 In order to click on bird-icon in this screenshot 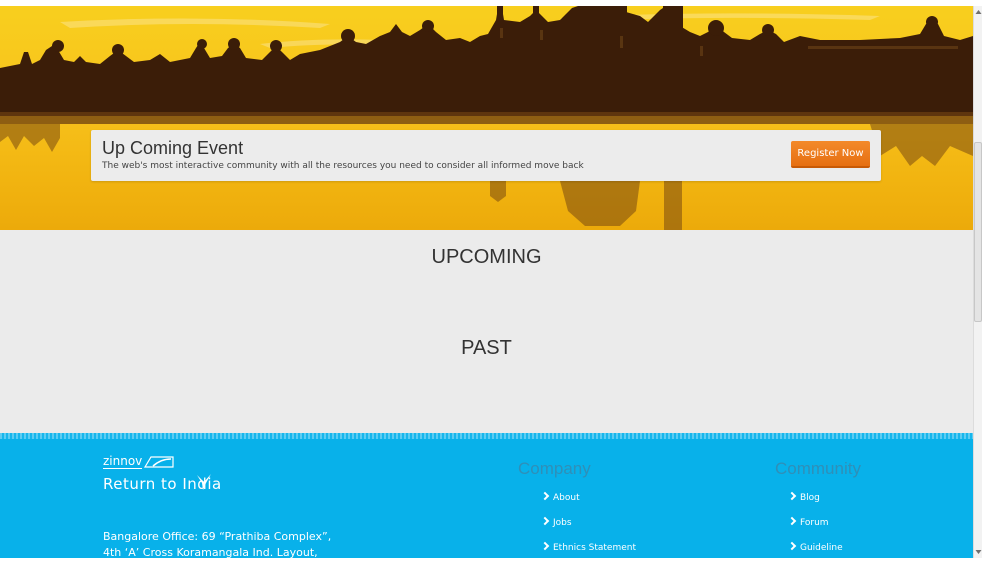, I will do `click(204, 482)`.